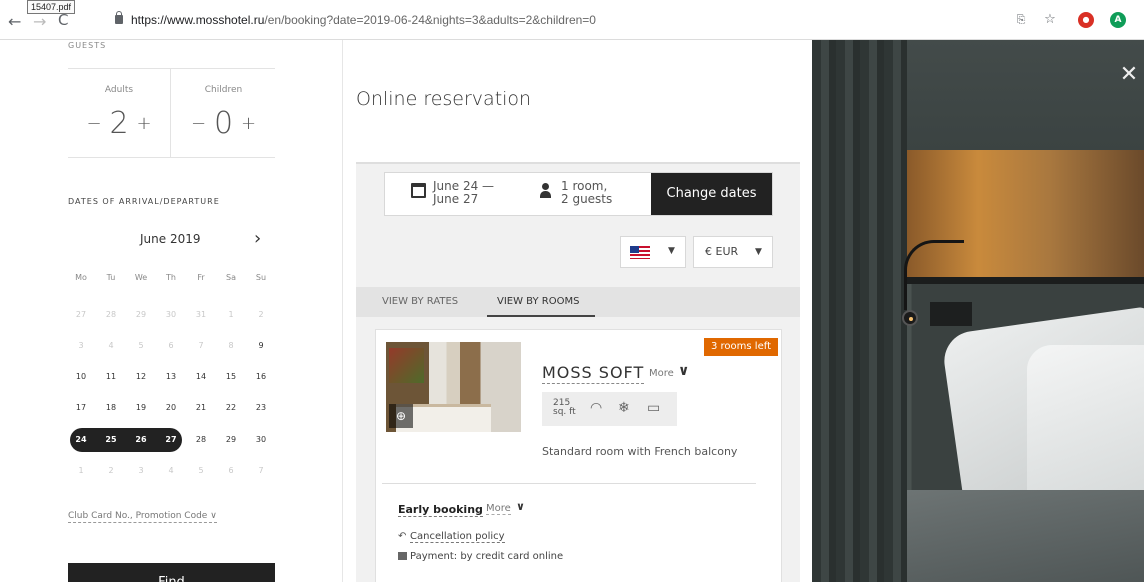 This screenshot has width=1144, height=582. Describe the element at coordinates (671, 251) in the screenshot. I see `chevron-down-icon: ▼` at that location.